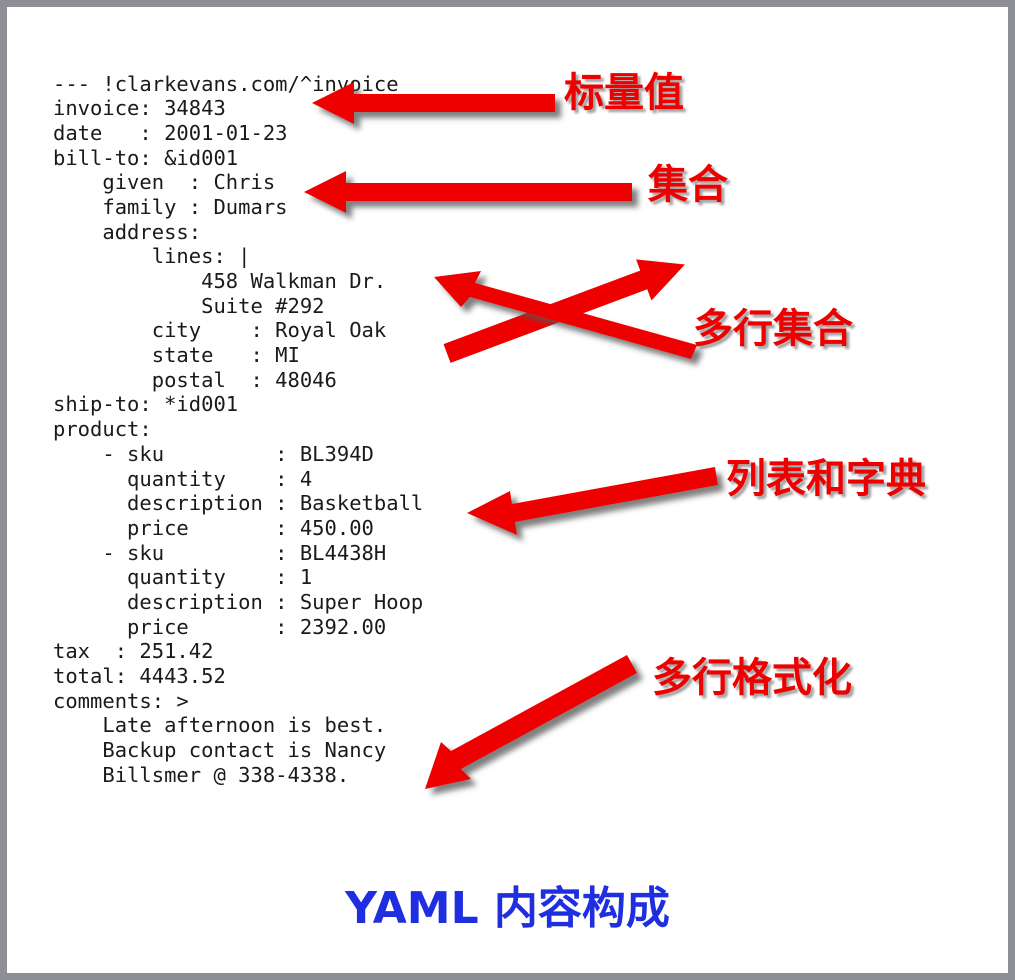 Image resolution: width=1015 pixels, height=980 pixels. What do you see at coordinates (152, 256) in the screenshot?
I see `code-line: lines: |` at bounding box center [152, 256].